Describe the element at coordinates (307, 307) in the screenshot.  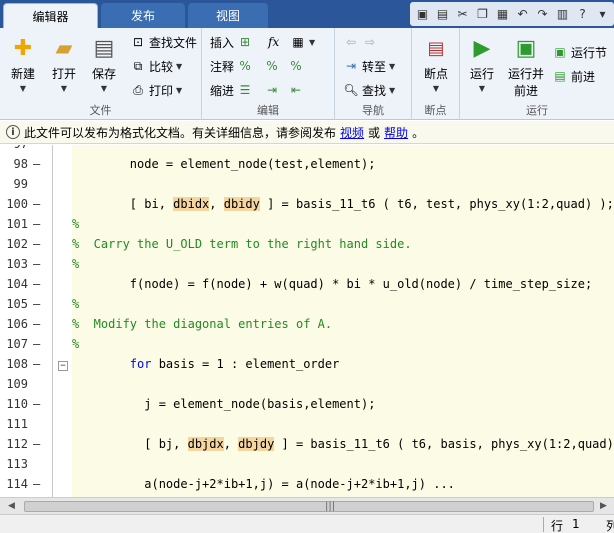
I see `code-line: 105–%` at that location.